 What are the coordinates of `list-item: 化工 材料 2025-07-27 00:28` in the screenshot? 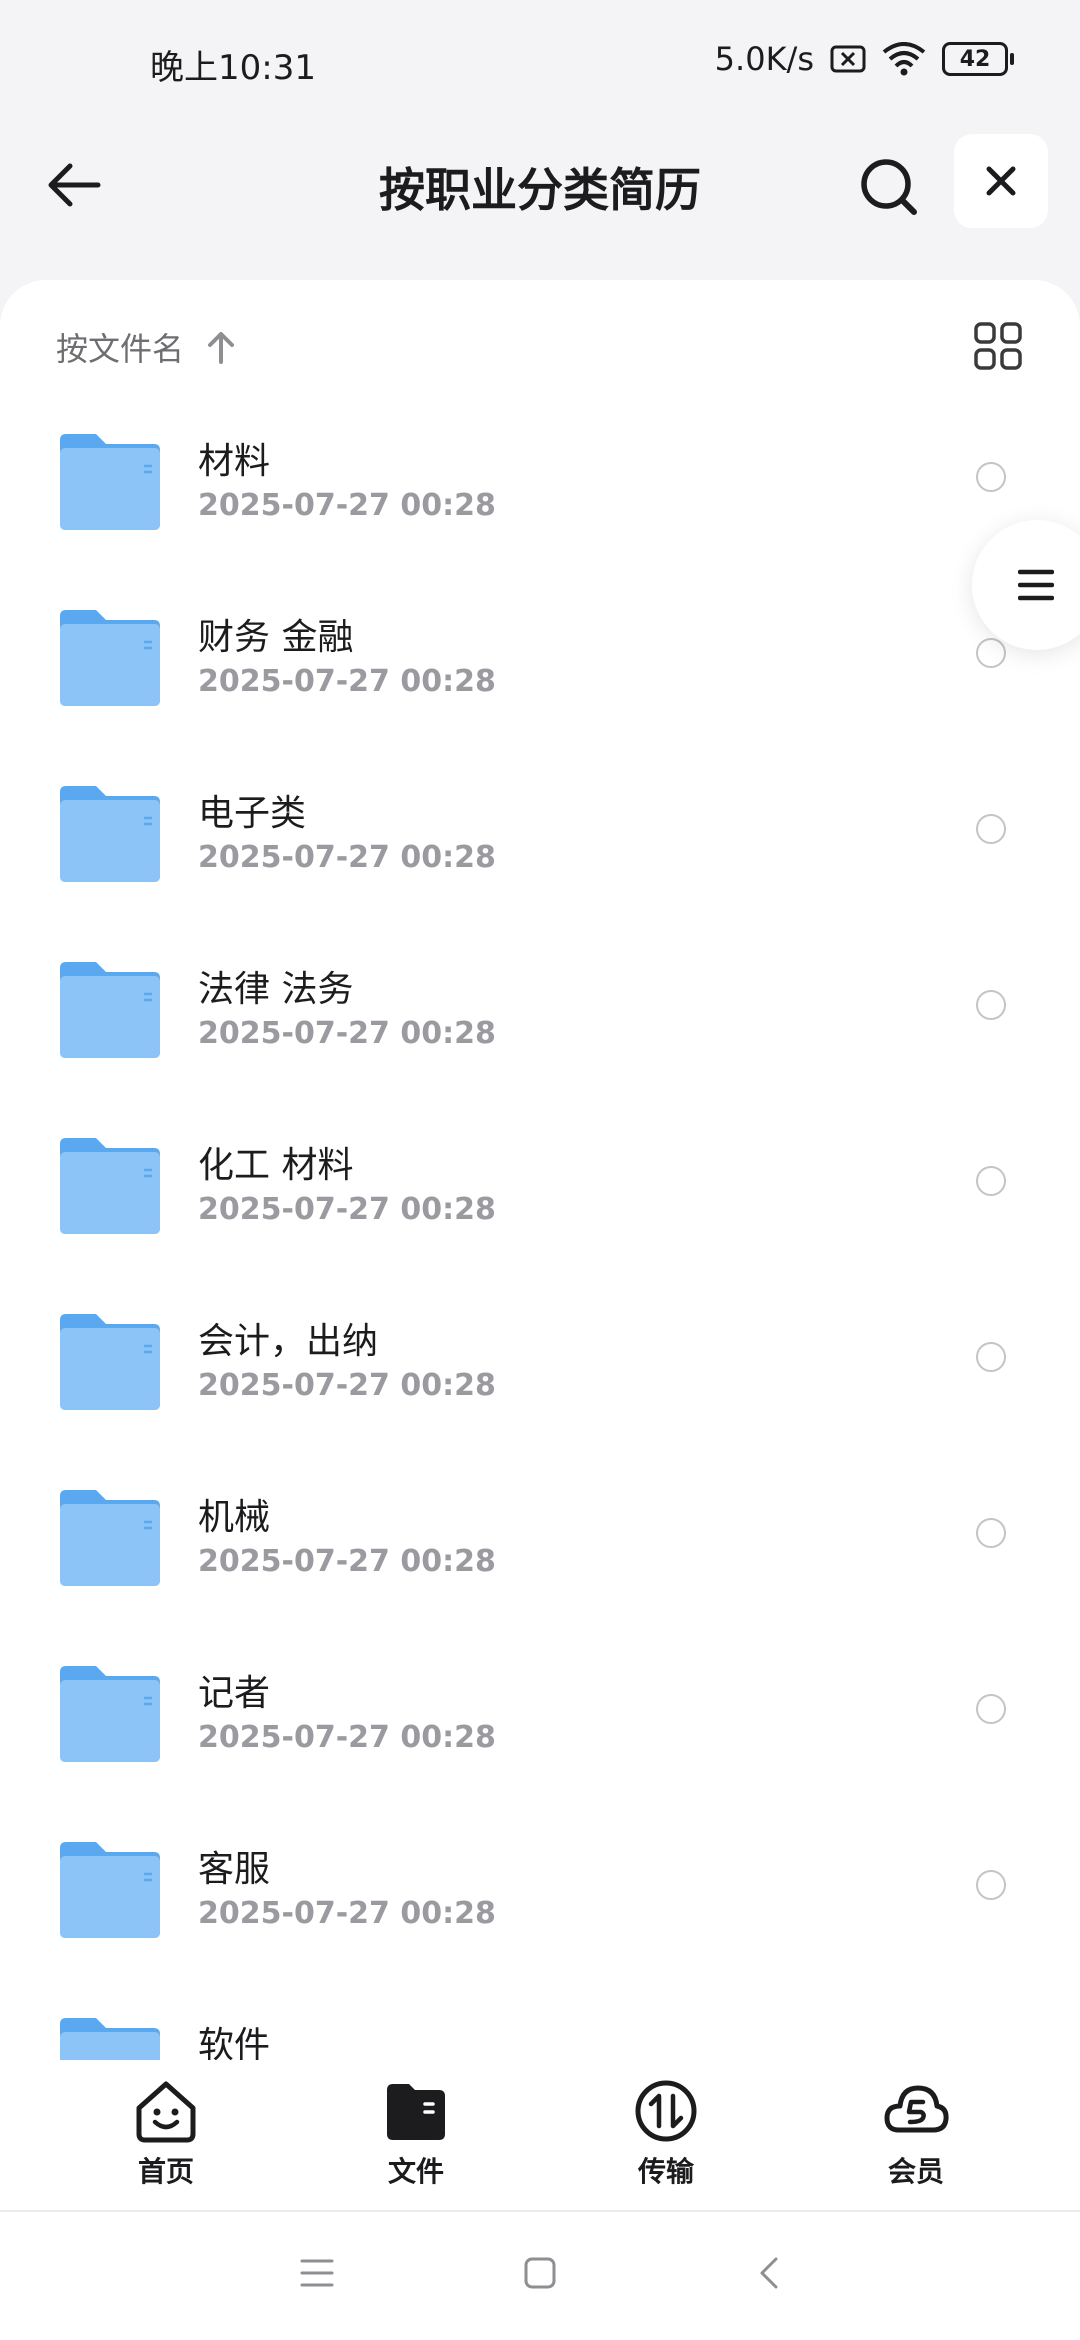 It's located at (540, 1202).